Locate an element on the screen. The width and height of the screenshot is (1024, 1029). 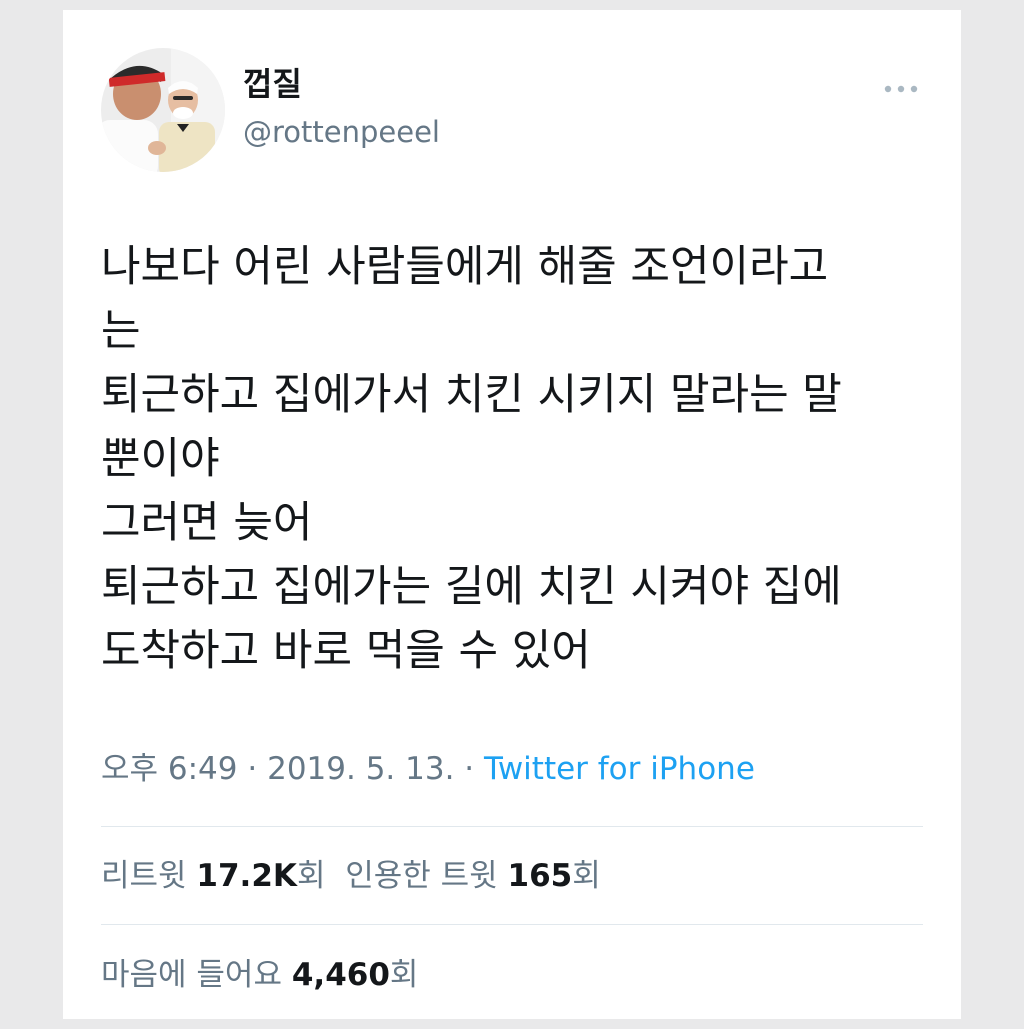
avatar is located at coordinates (163, 110).